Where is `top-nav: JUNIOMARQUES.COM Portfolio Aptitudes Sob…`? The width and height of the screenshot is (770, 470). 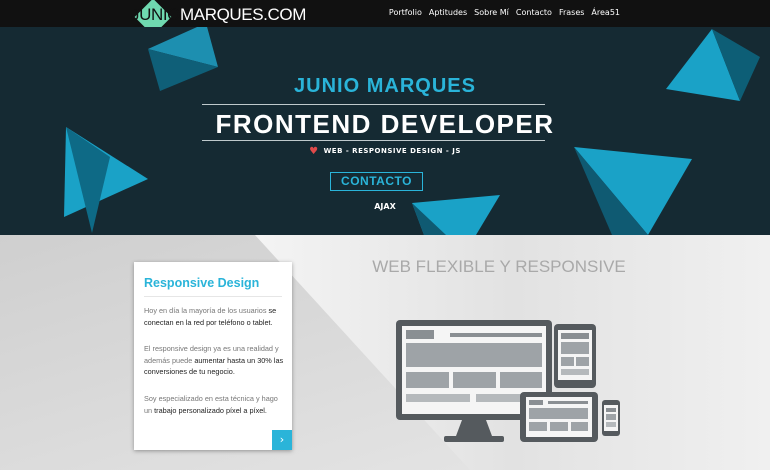 top-nav: JUNIOMARQUES.COM Portfolio Aptitudes Sob… is located at coordinates (385, 18).